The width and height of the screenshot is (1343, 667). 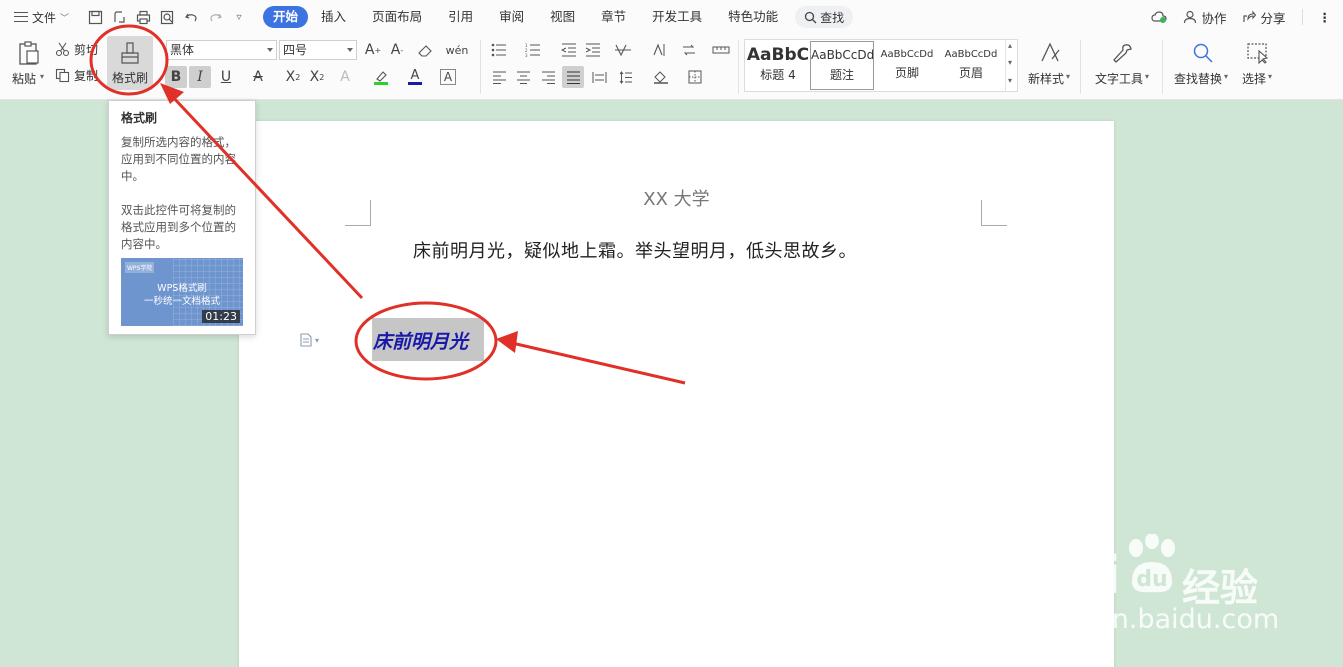 I want to click on increase-indent-icon, so click(x=593, y=50).